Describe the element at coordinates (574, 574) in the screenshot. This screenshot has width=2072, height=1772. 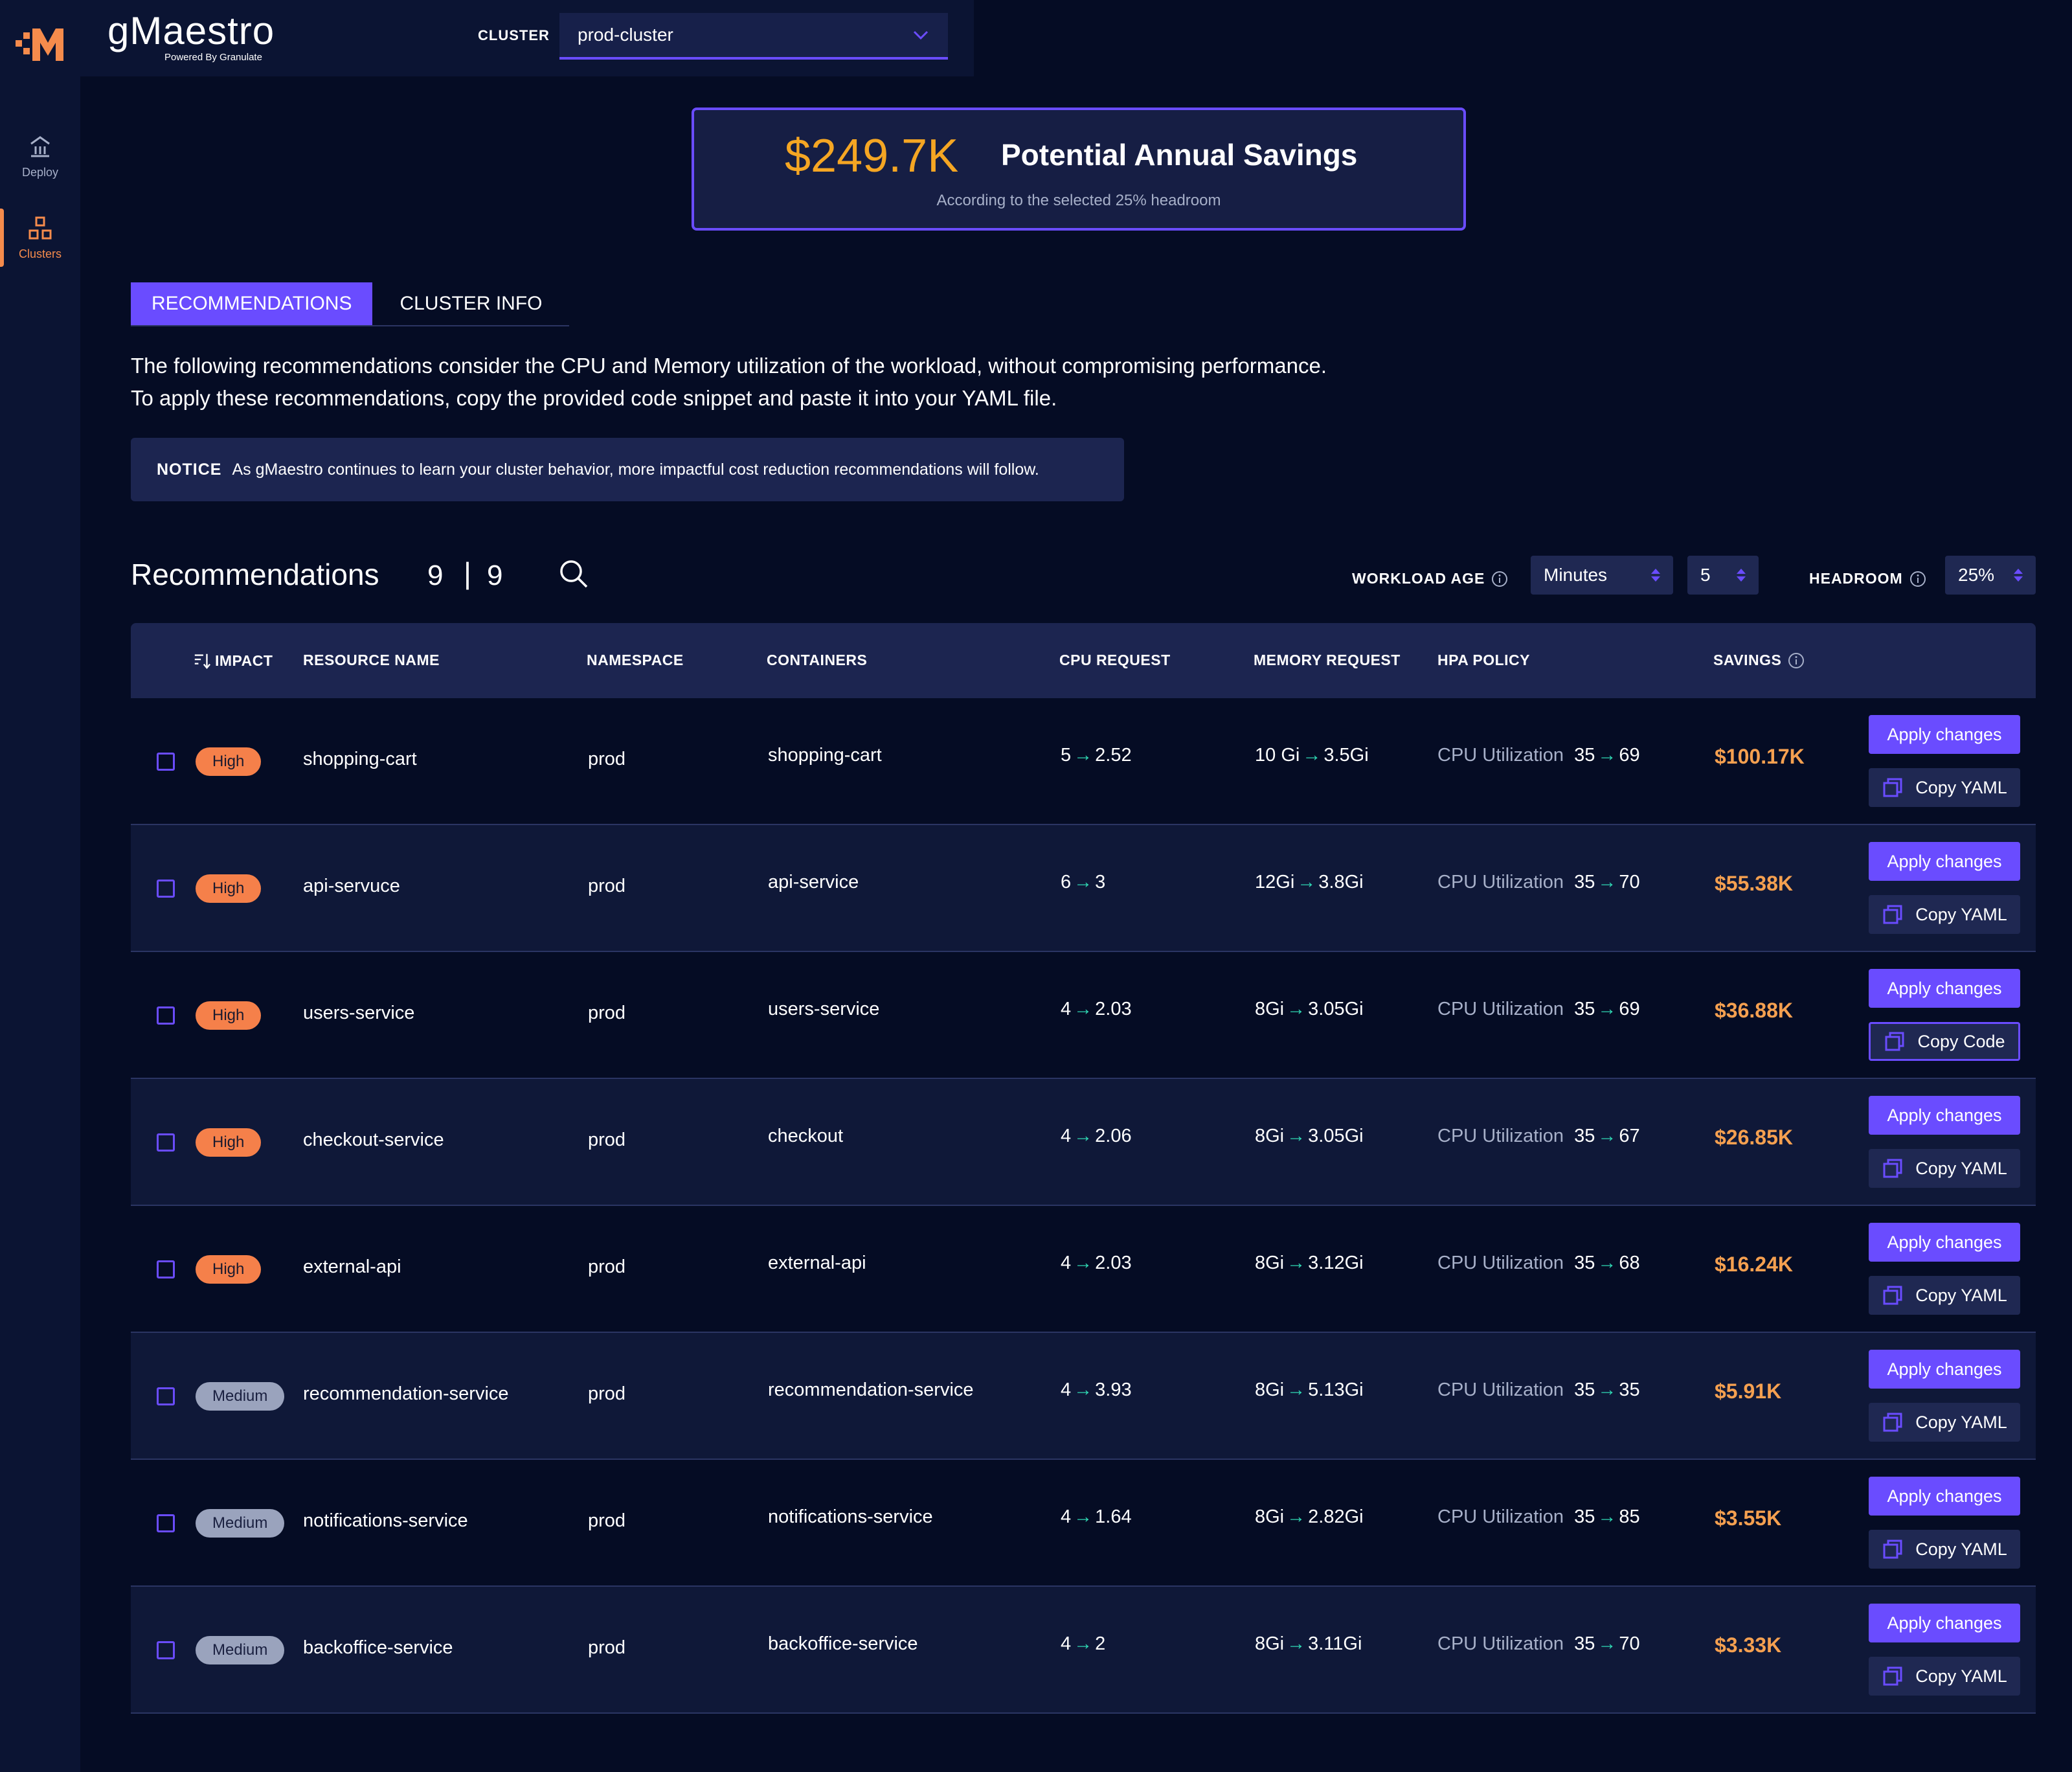
I see `search-icon` at that location.